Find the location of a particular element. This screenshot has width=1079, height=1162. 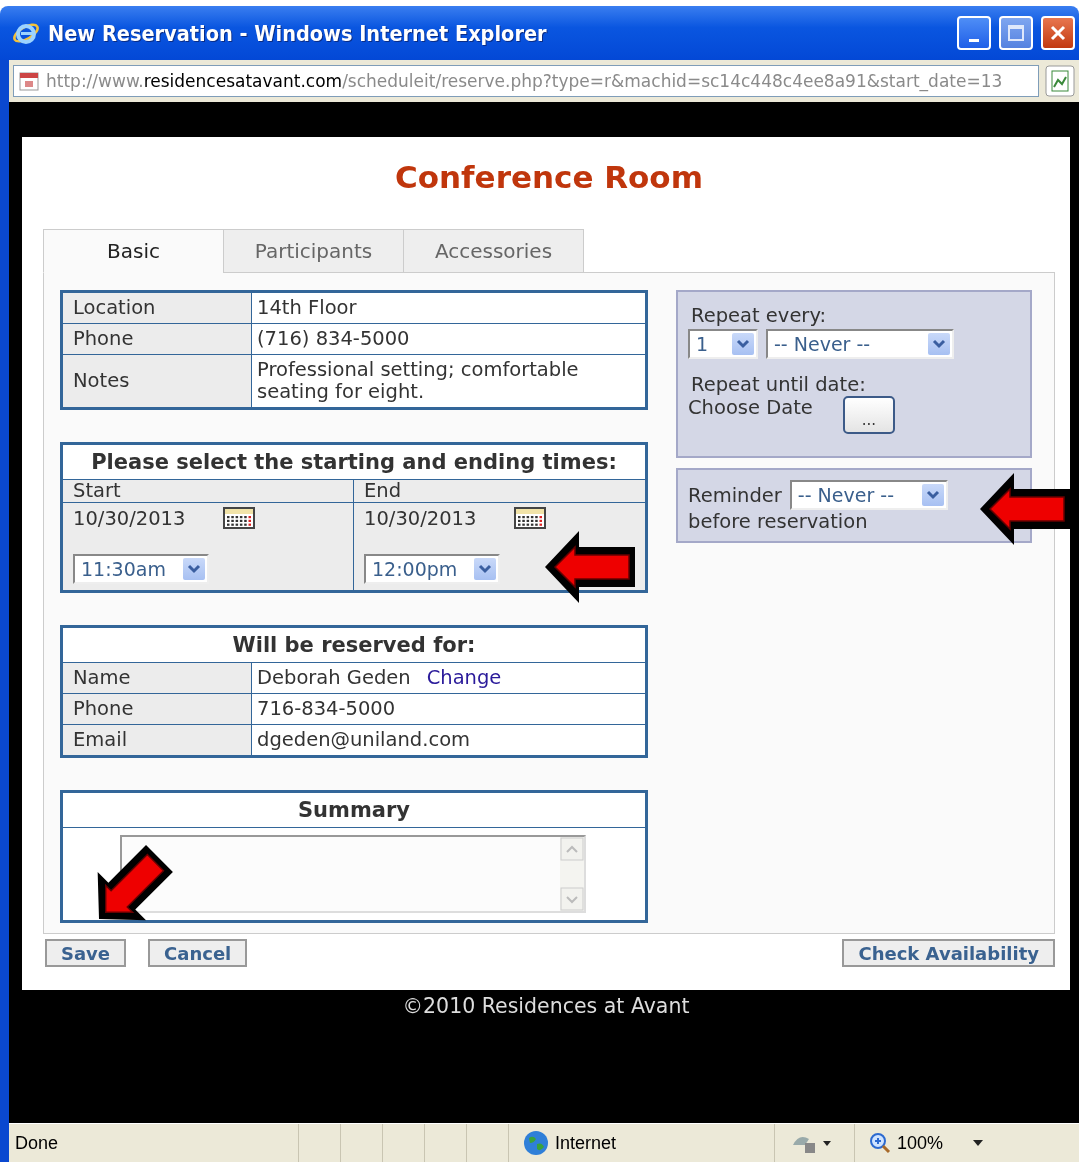

check-availability-button: Check Availability is located at coordinates (948, 953).